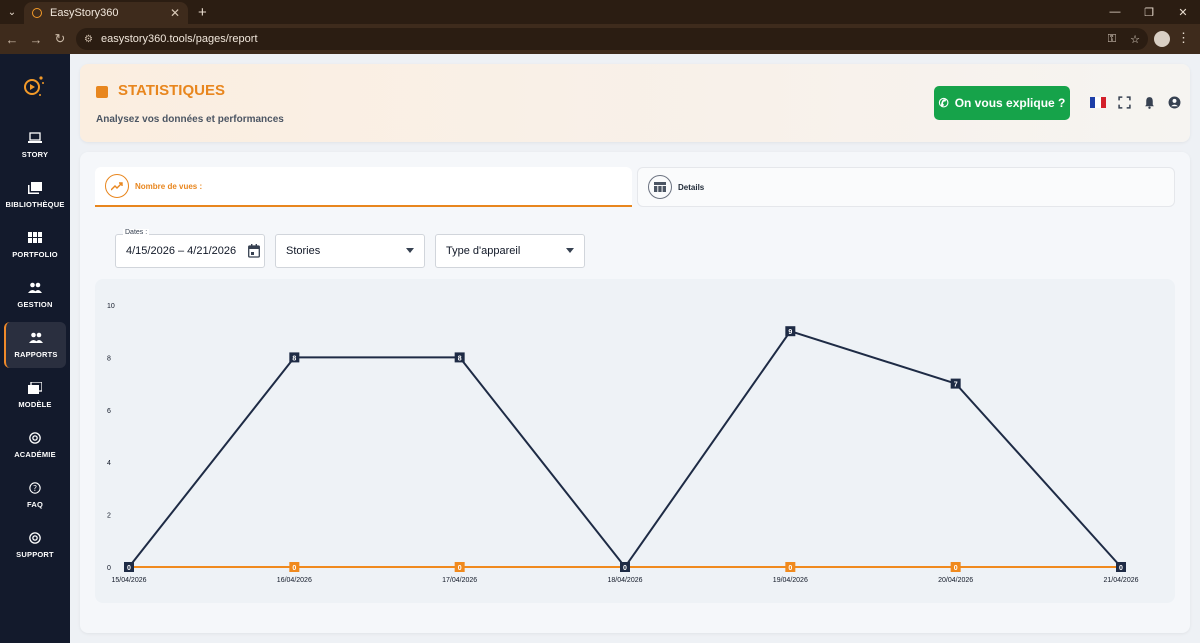  What do you see at coordinates (35, 345) in the screenshot?
I see `sidebar-item-rapports: RAPPORTS` at bounding box center [35, 345].